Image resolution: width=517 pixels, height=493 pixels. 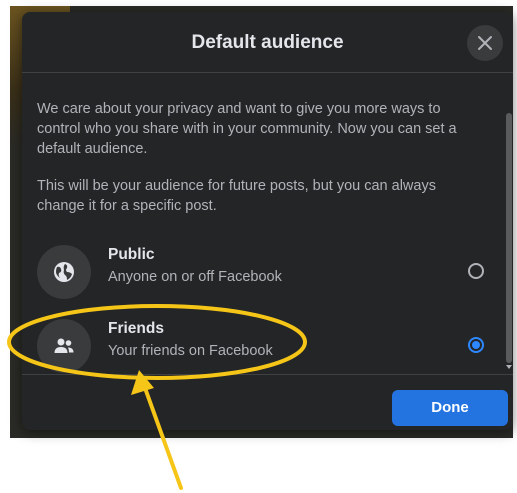 I want to click on close-icon, so click(x=485, y=43).